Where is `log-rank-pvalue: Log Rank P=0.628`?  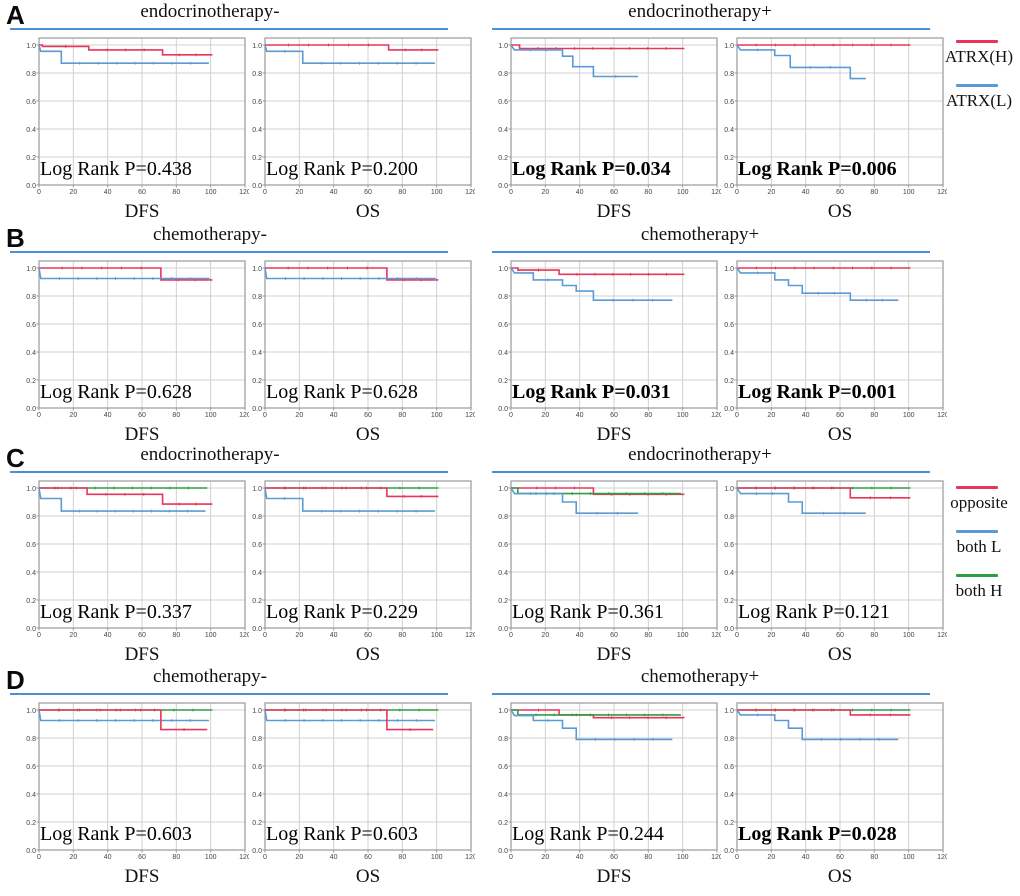
log-rank-pvalue: Log Rank P=0.628 is located at coordinates (116, 392).